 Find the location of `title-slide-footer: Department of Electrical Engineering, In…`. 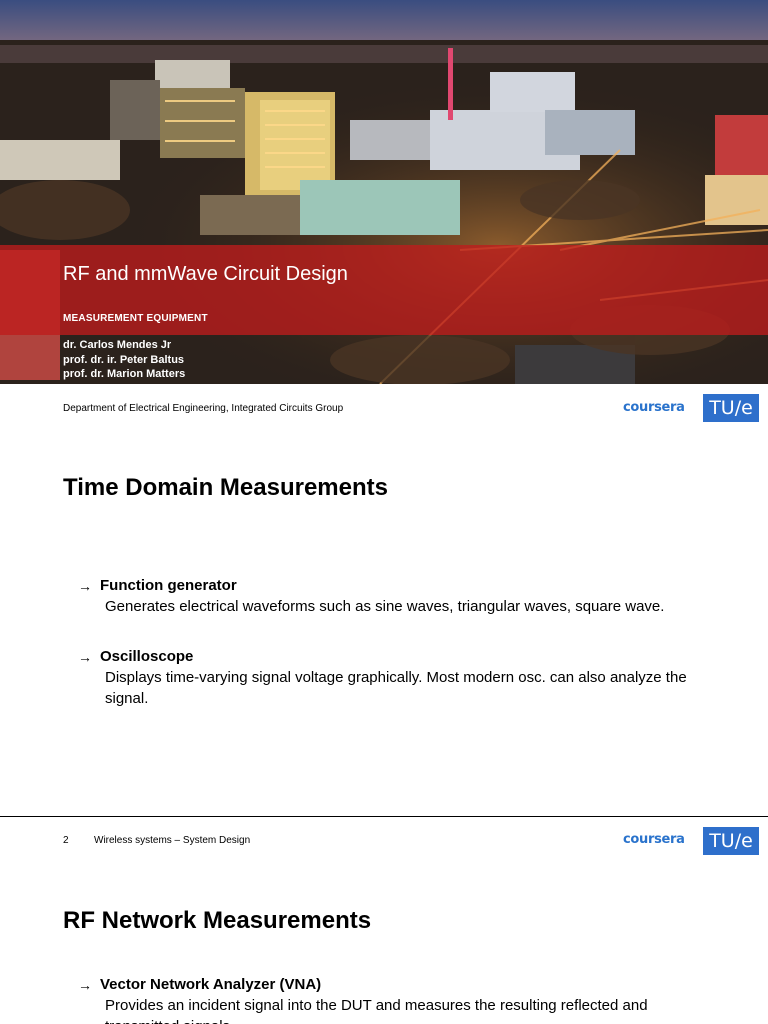

title-slide-footer: Department of Electrical Engineering, In… is located at coordinates (384, 409).